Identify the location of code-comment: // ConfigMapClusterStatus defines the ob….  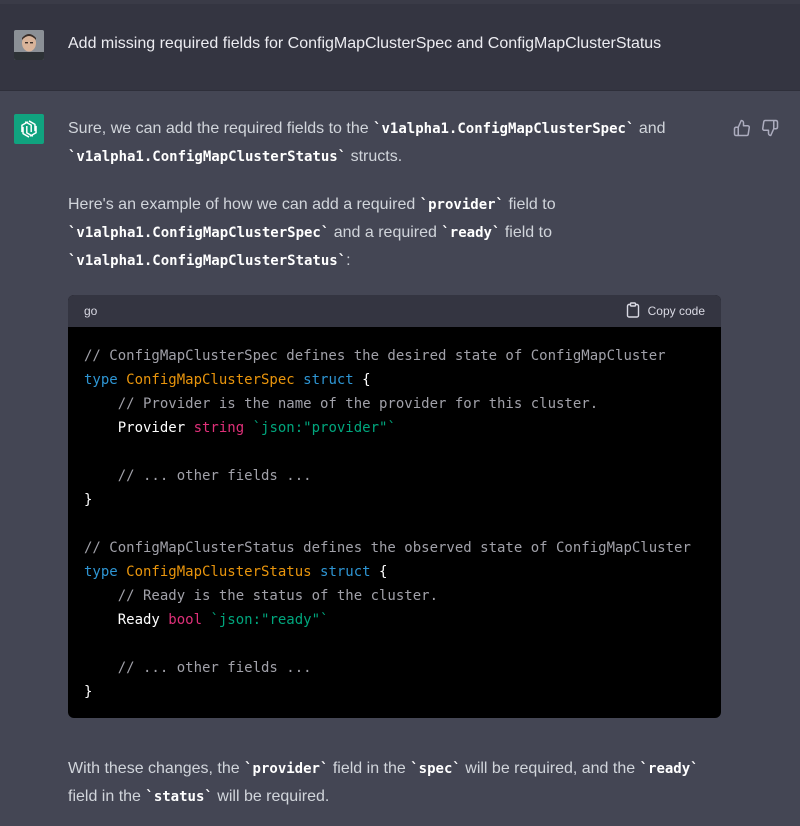
(387, 548).